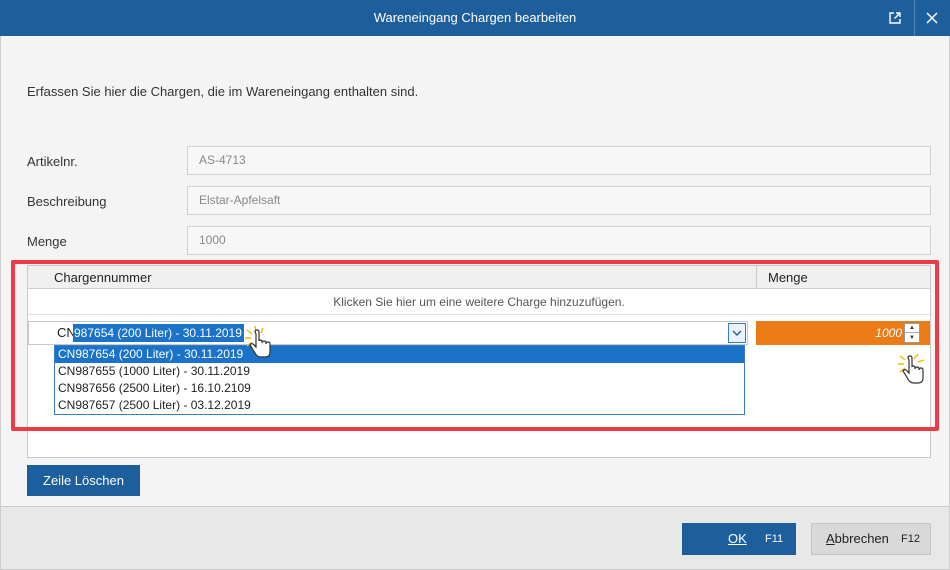 The width and height of the screenshot is (950, 570). What do you see at coordinates (67, 201) in the screenshot?
I see `field-label-beschreibung: Beschreibung` at bounding box center [67, 201].